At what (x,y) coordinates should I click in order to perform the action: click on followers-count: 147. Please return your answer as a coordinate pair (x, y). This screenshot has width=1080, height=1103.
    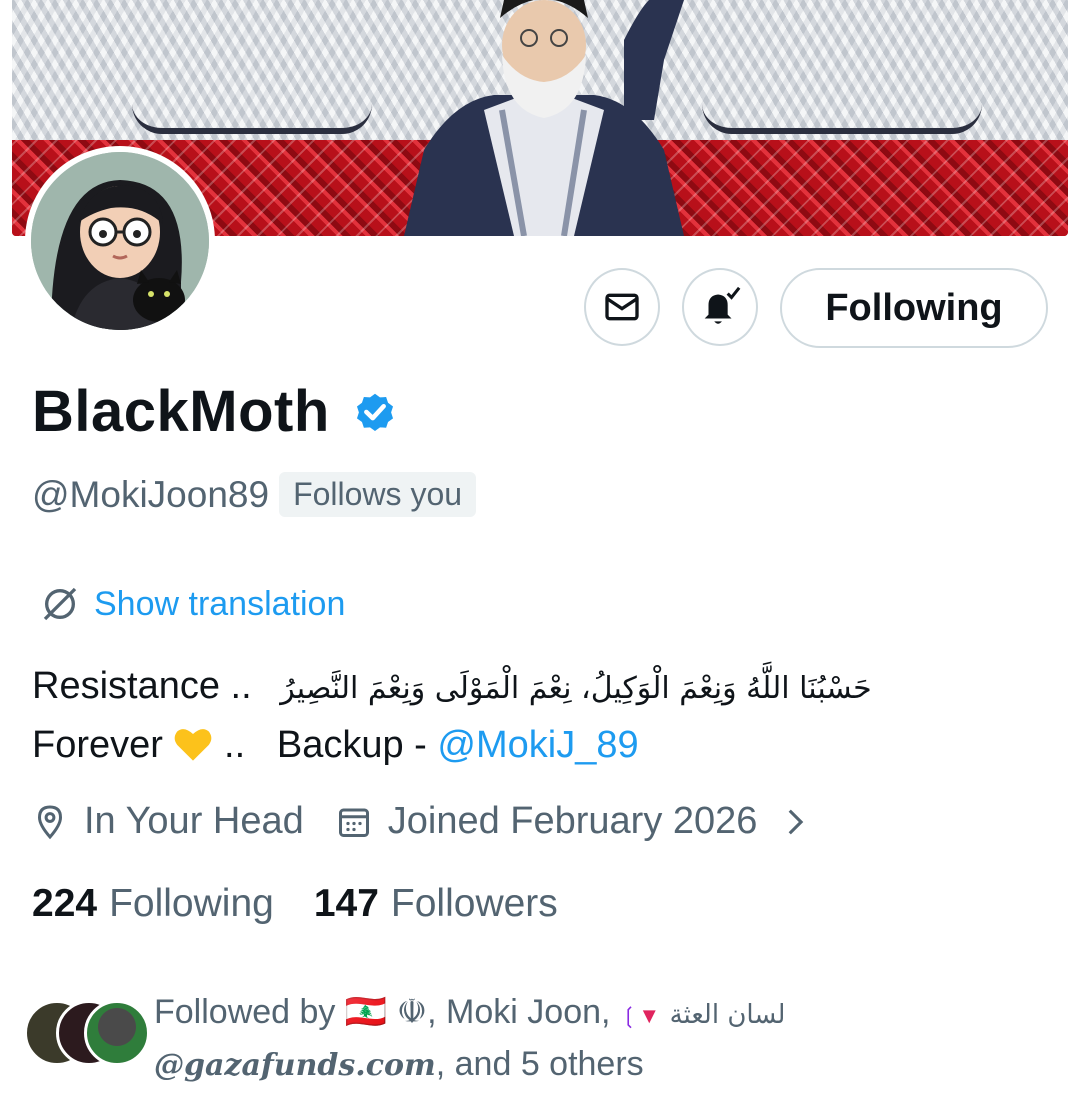
    Looking at the image, I should click on (346, 903).